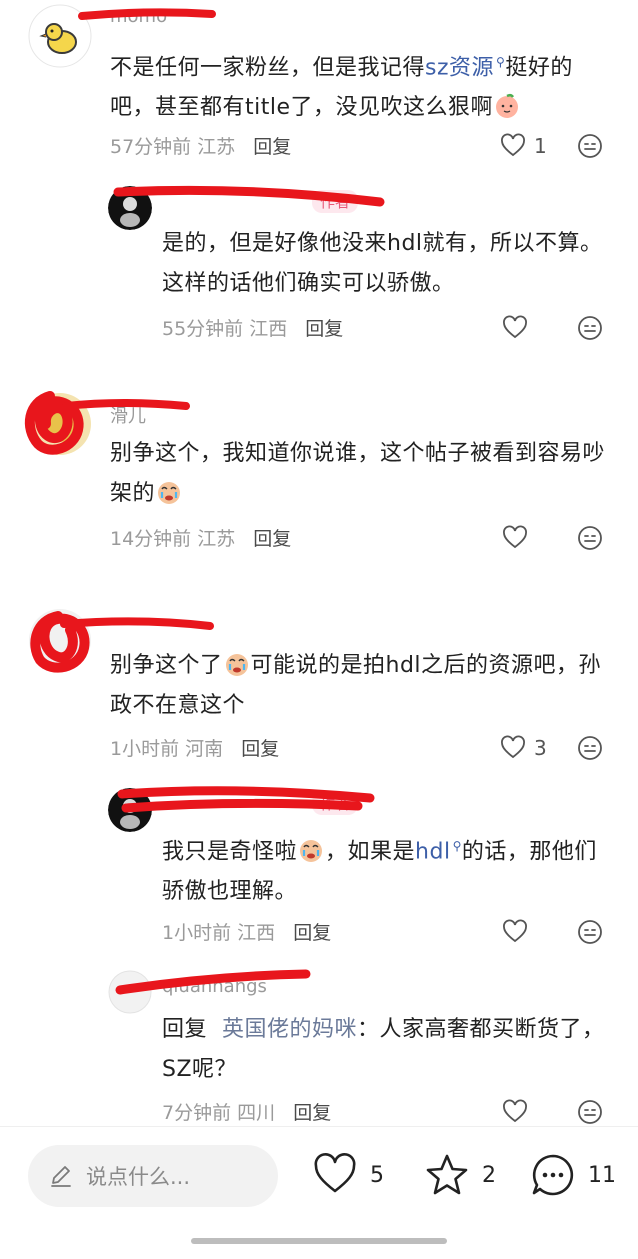 The width and height of the screenshot is (638, 1259). Describe the element at coordinates (433, 851) in the screenshot. I see `search-link: hdl` at that location.